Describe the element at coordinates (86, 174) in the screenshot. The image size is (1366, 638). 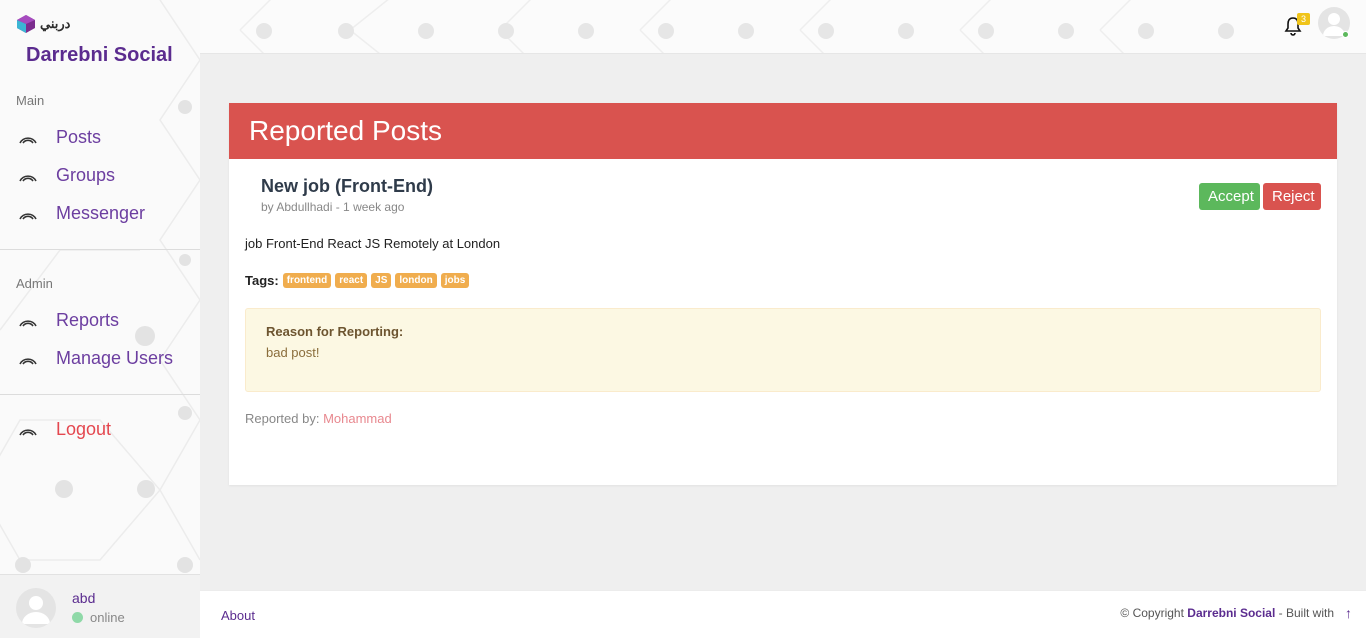
I see `sidebar-item-label: Groups` at that location.